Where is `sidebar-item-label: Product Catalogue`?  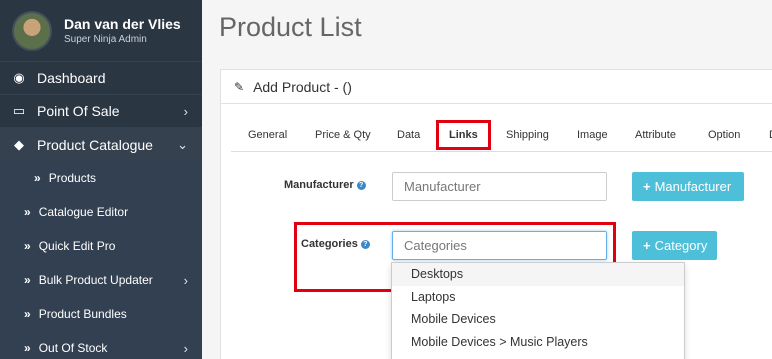
sidebar-item-label: Product Catalogue is located at coordinates (95, 144).